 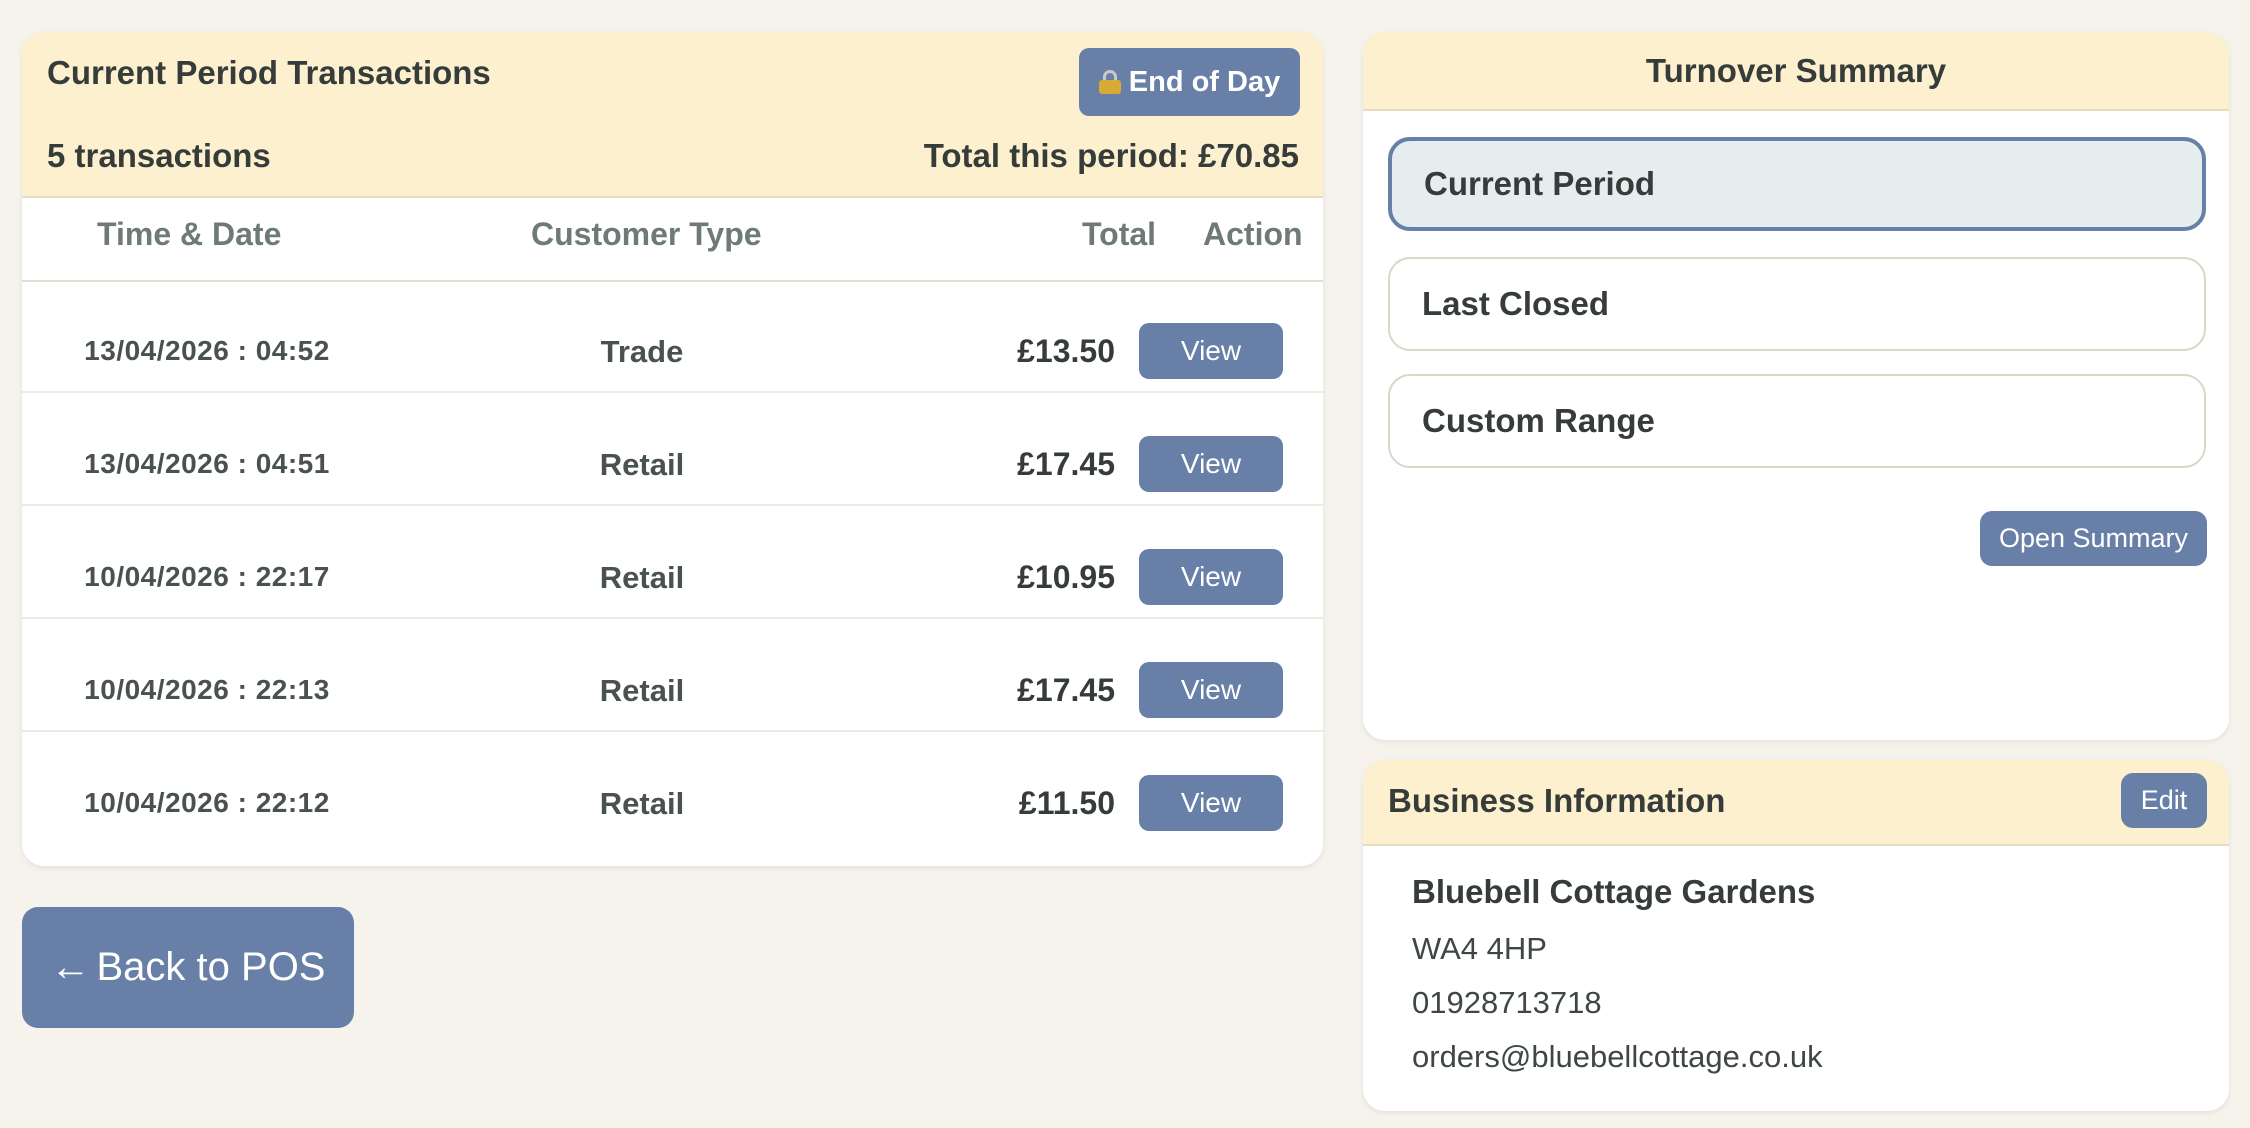 What do you see at coordinates (1066, 577) in the screenshot?
I see `row-total: £10.95` at bounding box center [1066, 577].